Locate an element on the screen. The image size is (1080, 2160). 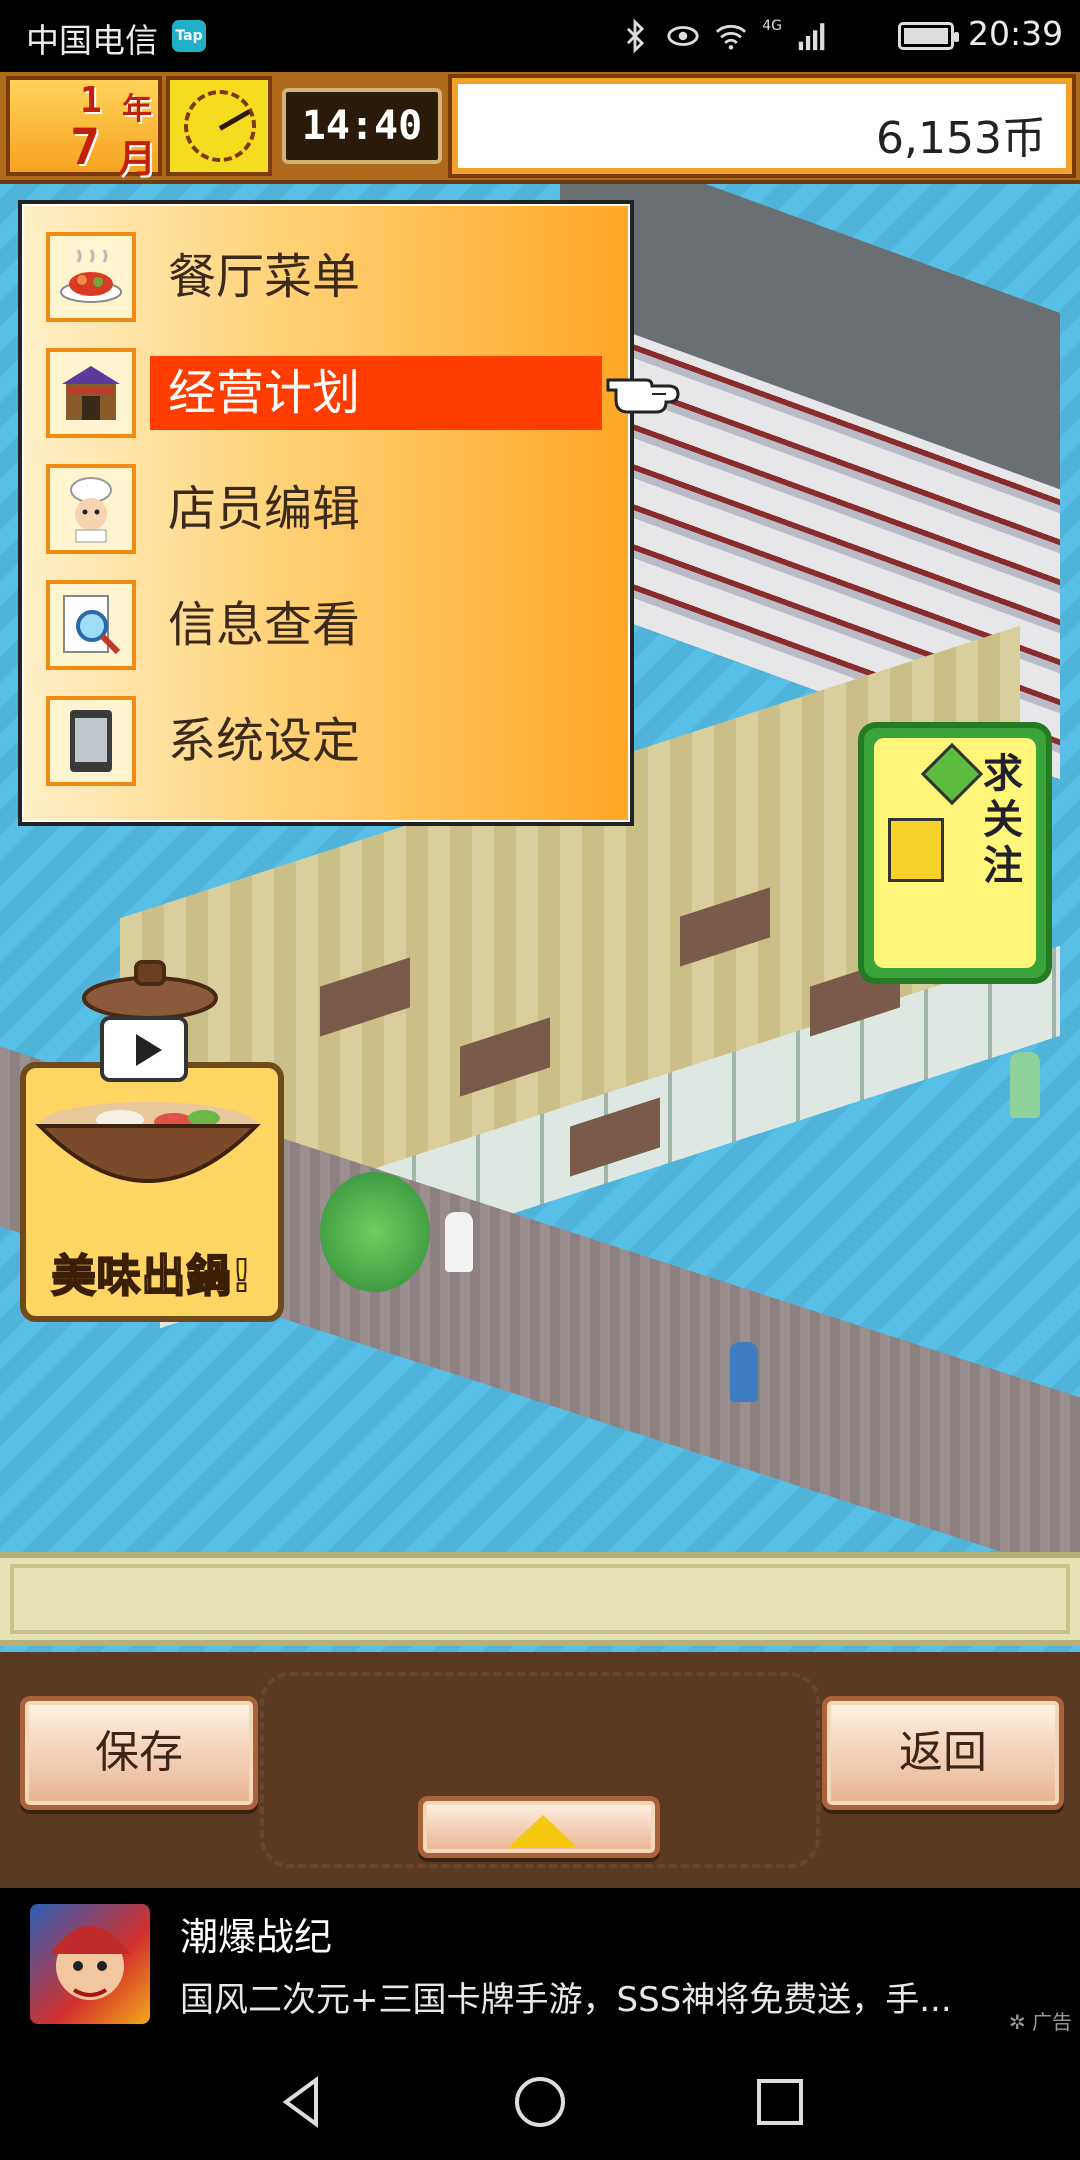
wifi-icon is located at coordinates (731, 37).